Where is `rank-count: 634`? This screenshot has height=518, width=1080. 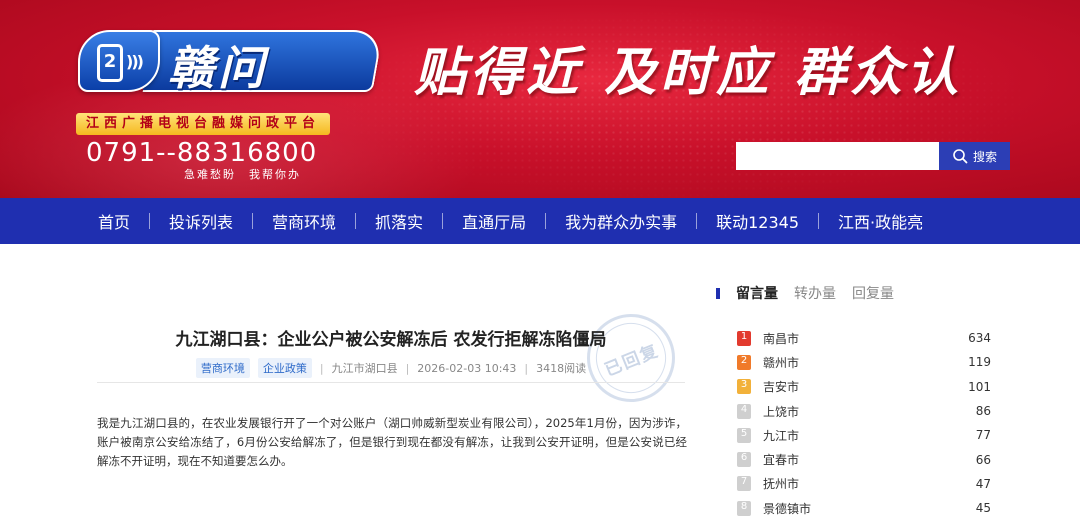 rank-count: 634 is located at coordinates (979, 338).